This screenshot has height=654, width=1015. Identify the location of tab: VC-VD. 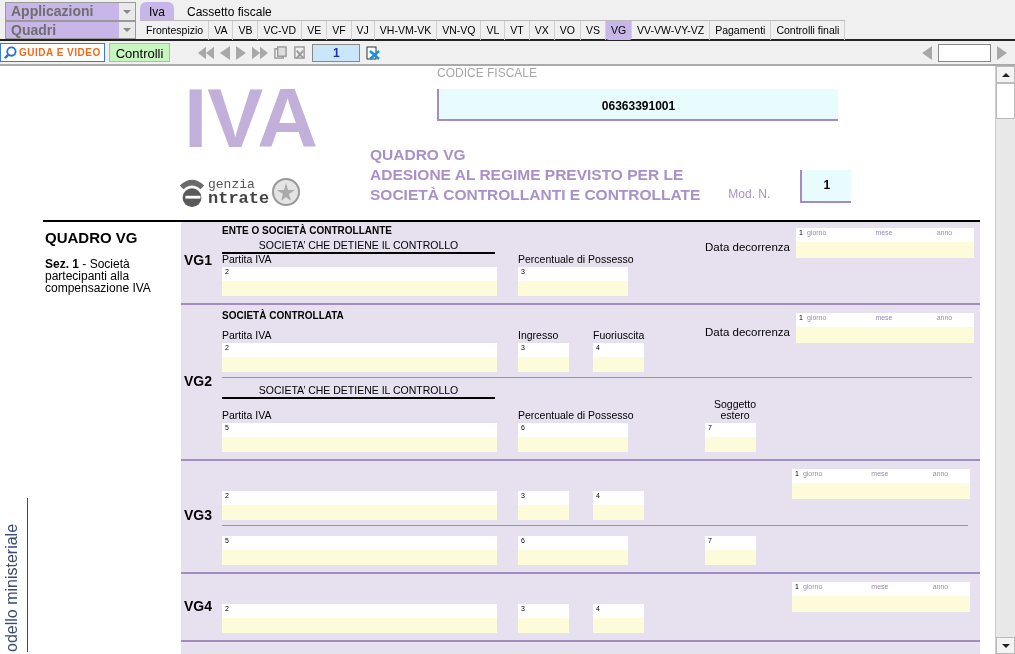
(280, 30).